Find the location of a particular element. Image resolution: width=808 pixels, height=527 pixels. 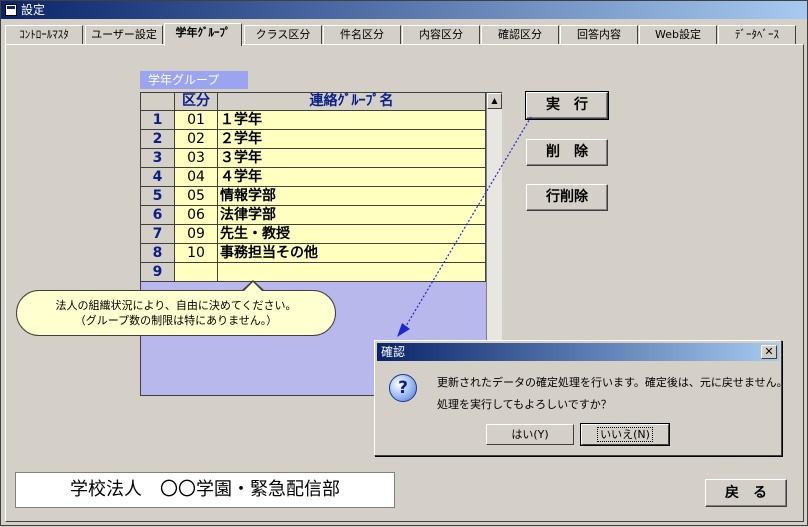

table-row: 7 09 先生・教授 is located at coordinates (313, 234).